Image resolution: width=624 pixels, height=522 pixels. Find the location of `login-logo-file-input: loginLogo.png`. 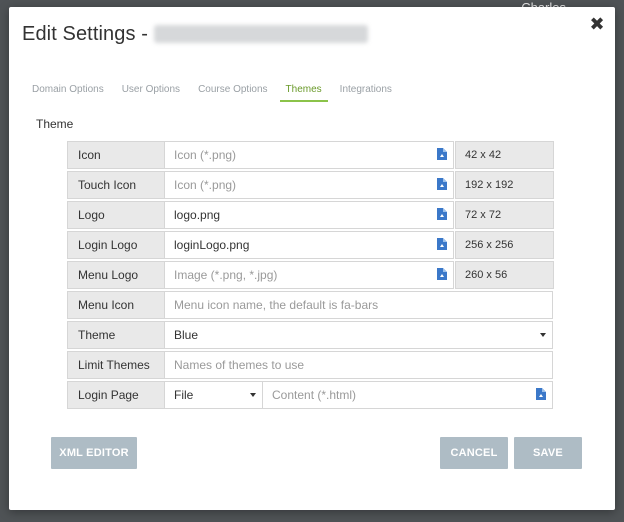

login-logo-file-input: loginLogo.png is located at coordinates (309, 245).